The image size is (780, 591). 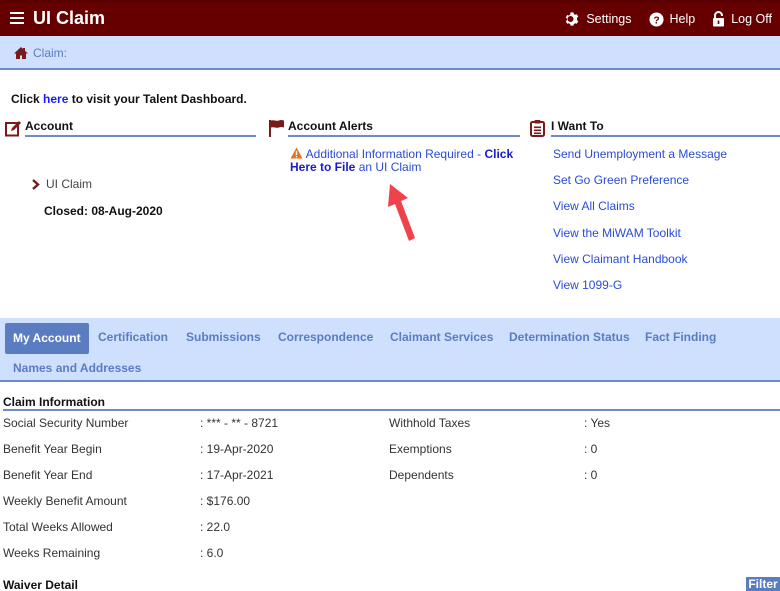 I want to click on gear-icon, so click(x=572, y=19).